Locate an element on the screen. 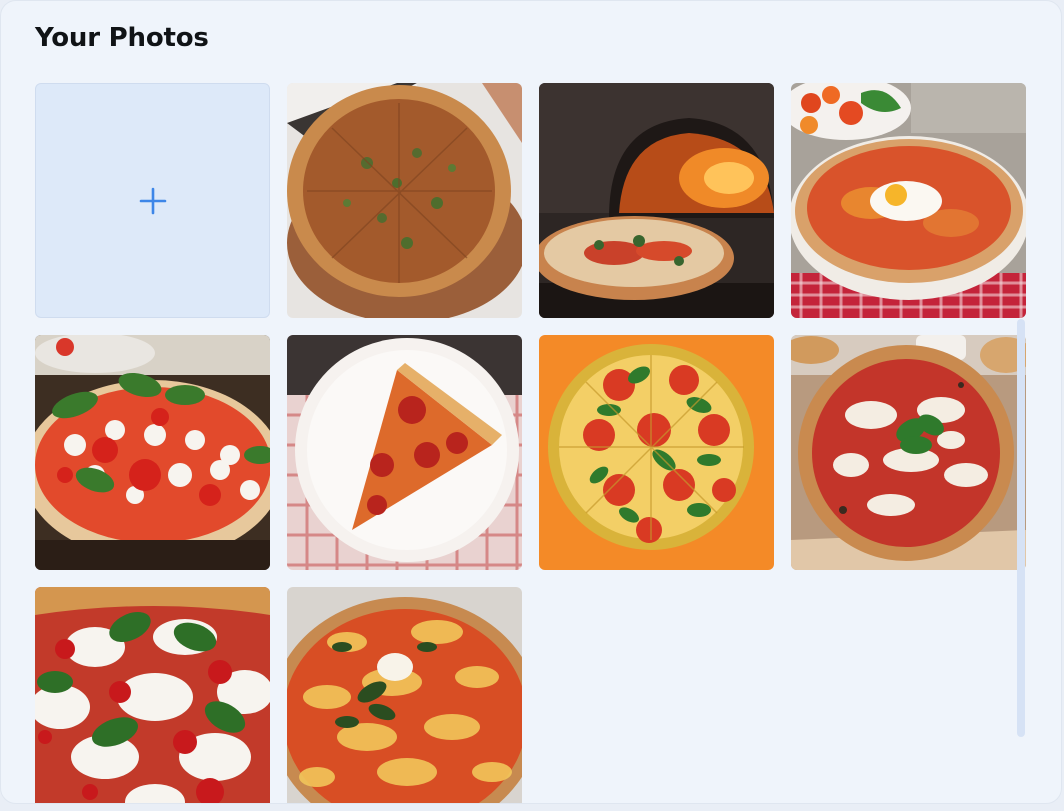  scrollbar is located at coordinates (1021, 528).